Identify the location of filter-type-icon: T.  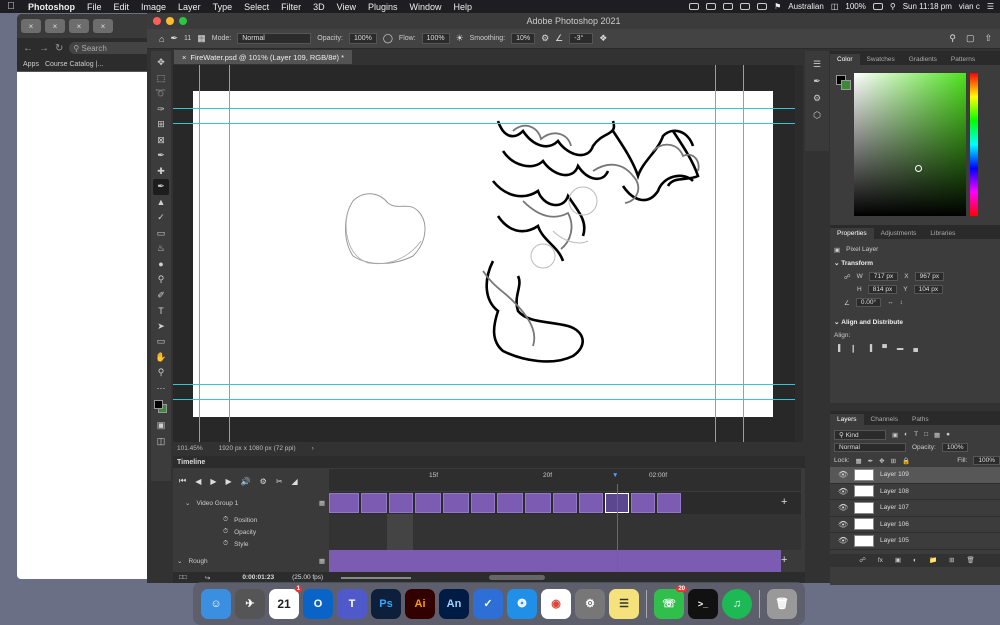
(916, 434).